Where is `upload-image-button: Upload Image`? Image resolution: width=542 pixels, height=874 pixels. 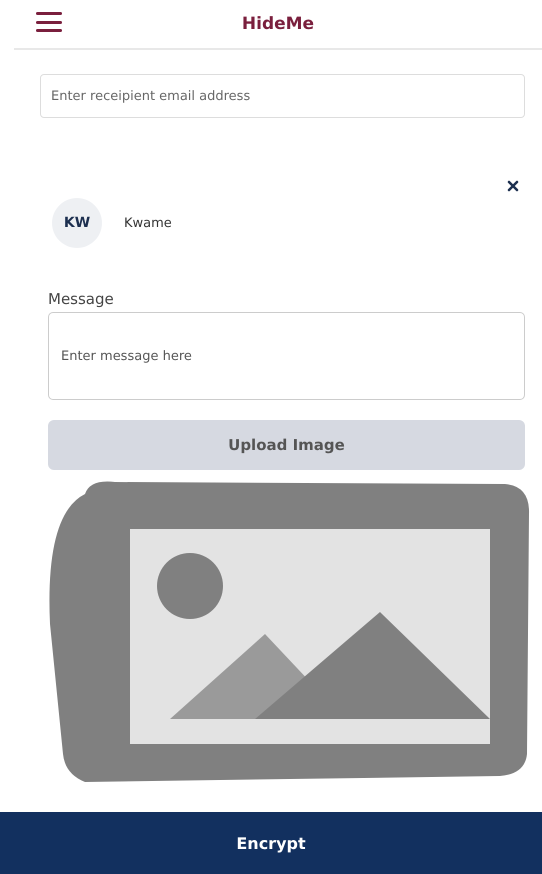
upload-image-button: Upload Image is located at coordinates (286, 445).